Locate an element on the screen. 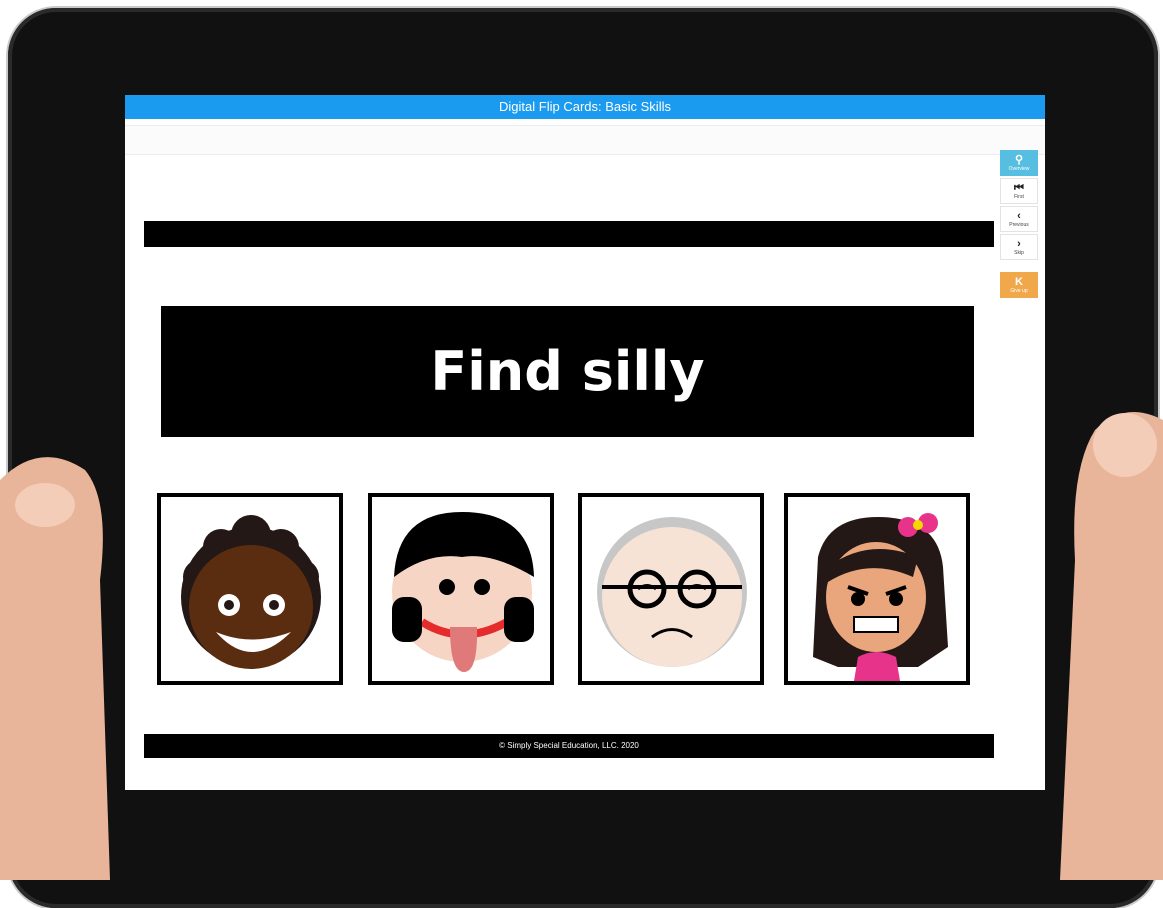  right-hand is located at coordinates (1111, 646).